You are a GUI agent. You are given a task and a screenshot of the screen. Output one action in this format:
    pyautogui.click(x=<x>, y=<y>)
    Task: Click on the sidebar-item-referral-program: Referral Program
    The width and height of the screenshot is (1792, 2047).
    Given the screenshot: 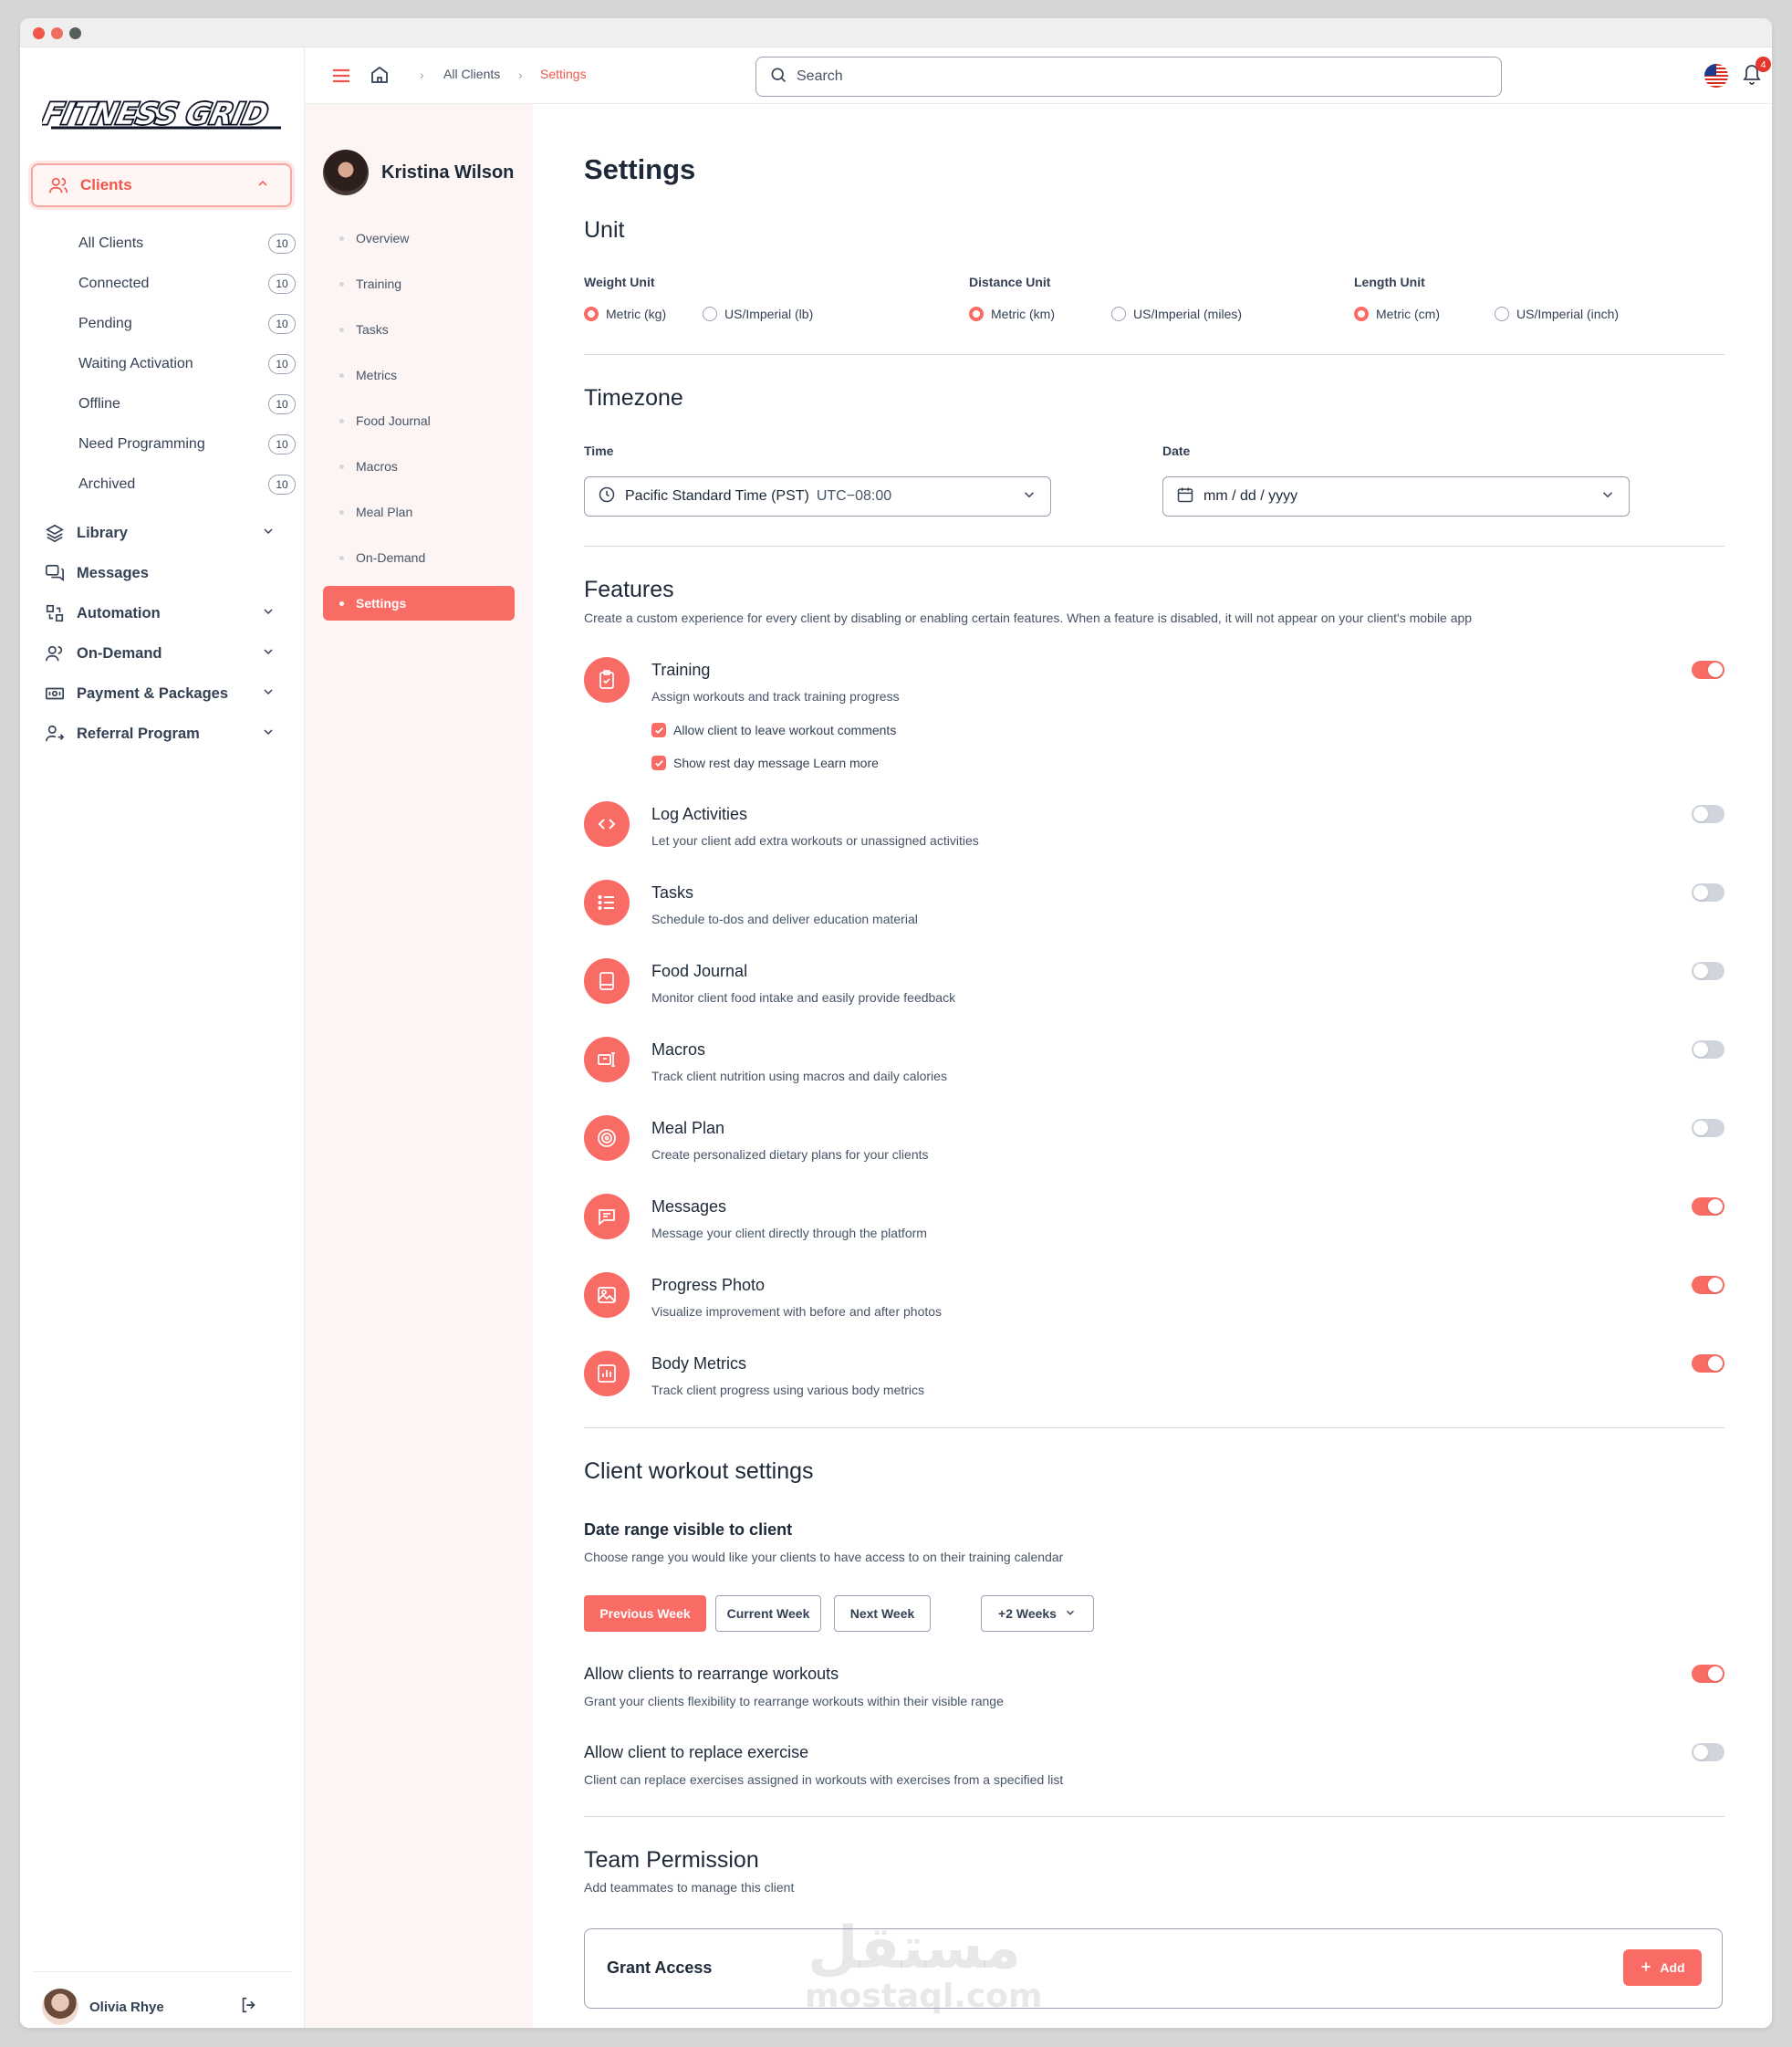 What is the action you would take?
    pyautogui.click(x=168, y=733)
    